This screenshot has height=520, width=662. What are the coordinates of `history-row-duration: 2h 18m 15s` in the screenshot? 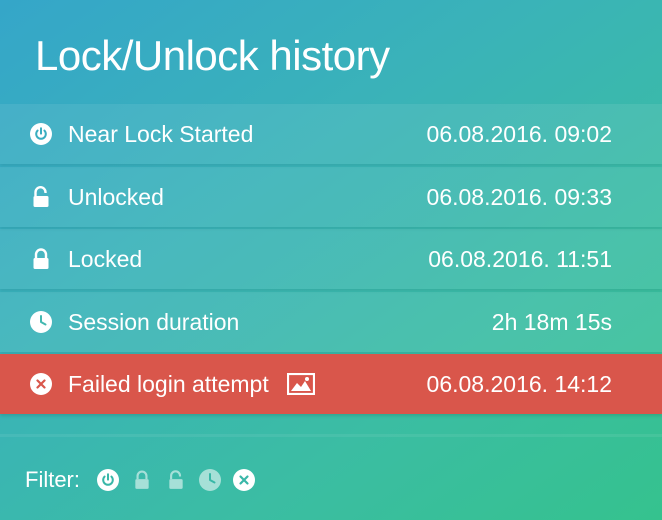 It's located at (551, 321).